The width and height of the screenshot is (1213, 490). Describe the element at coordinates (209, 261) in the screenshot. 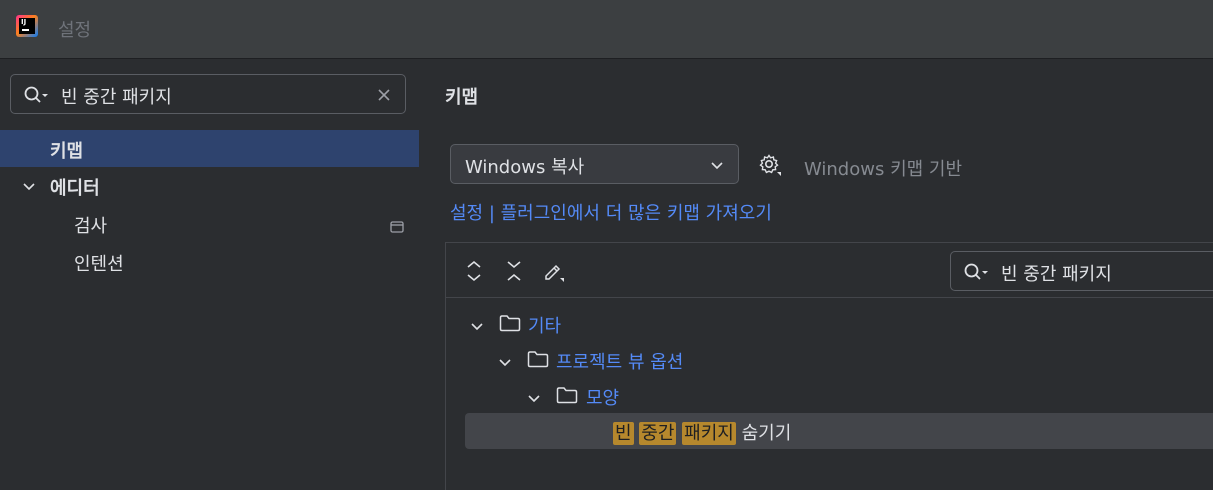

I see `sidebar-item-intentions: 인텐션` at that location.